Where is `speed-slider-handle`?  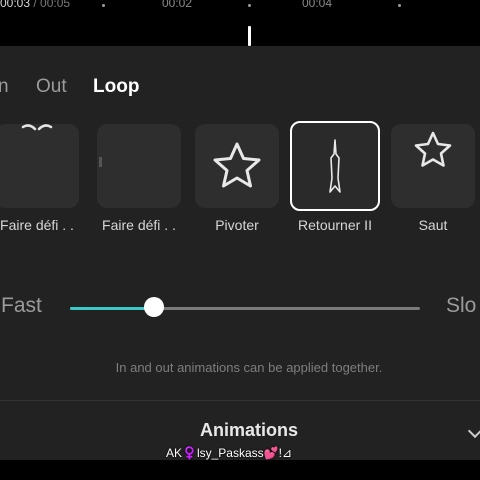
speed-slider-handle is located at coordinates (154, 307).